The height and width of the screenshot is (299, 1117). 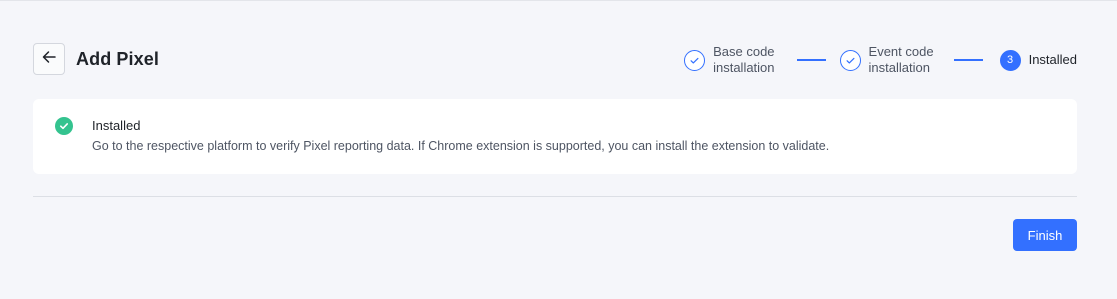 What do you see at coordinates (117, 59) in the screenshot?
I see `page-title: Add Pixel` at bounding box center [117, 59].